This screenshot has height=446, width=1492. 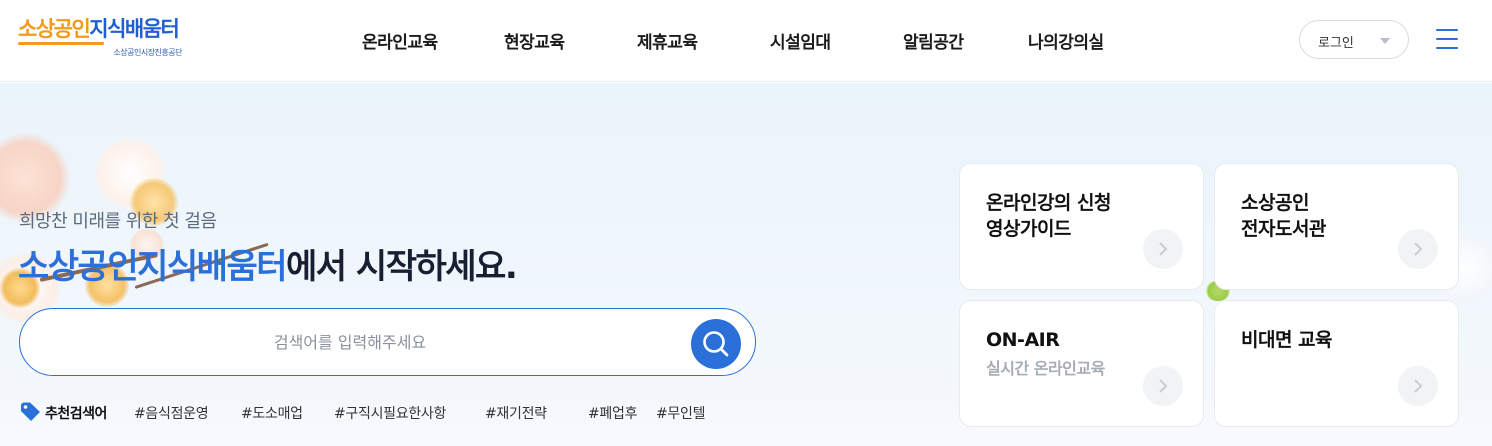 What do you see at coordinates (612, 413) in the screenshot?
I see `keyword-tag: #폐업후` at bounding box center [612, 413].